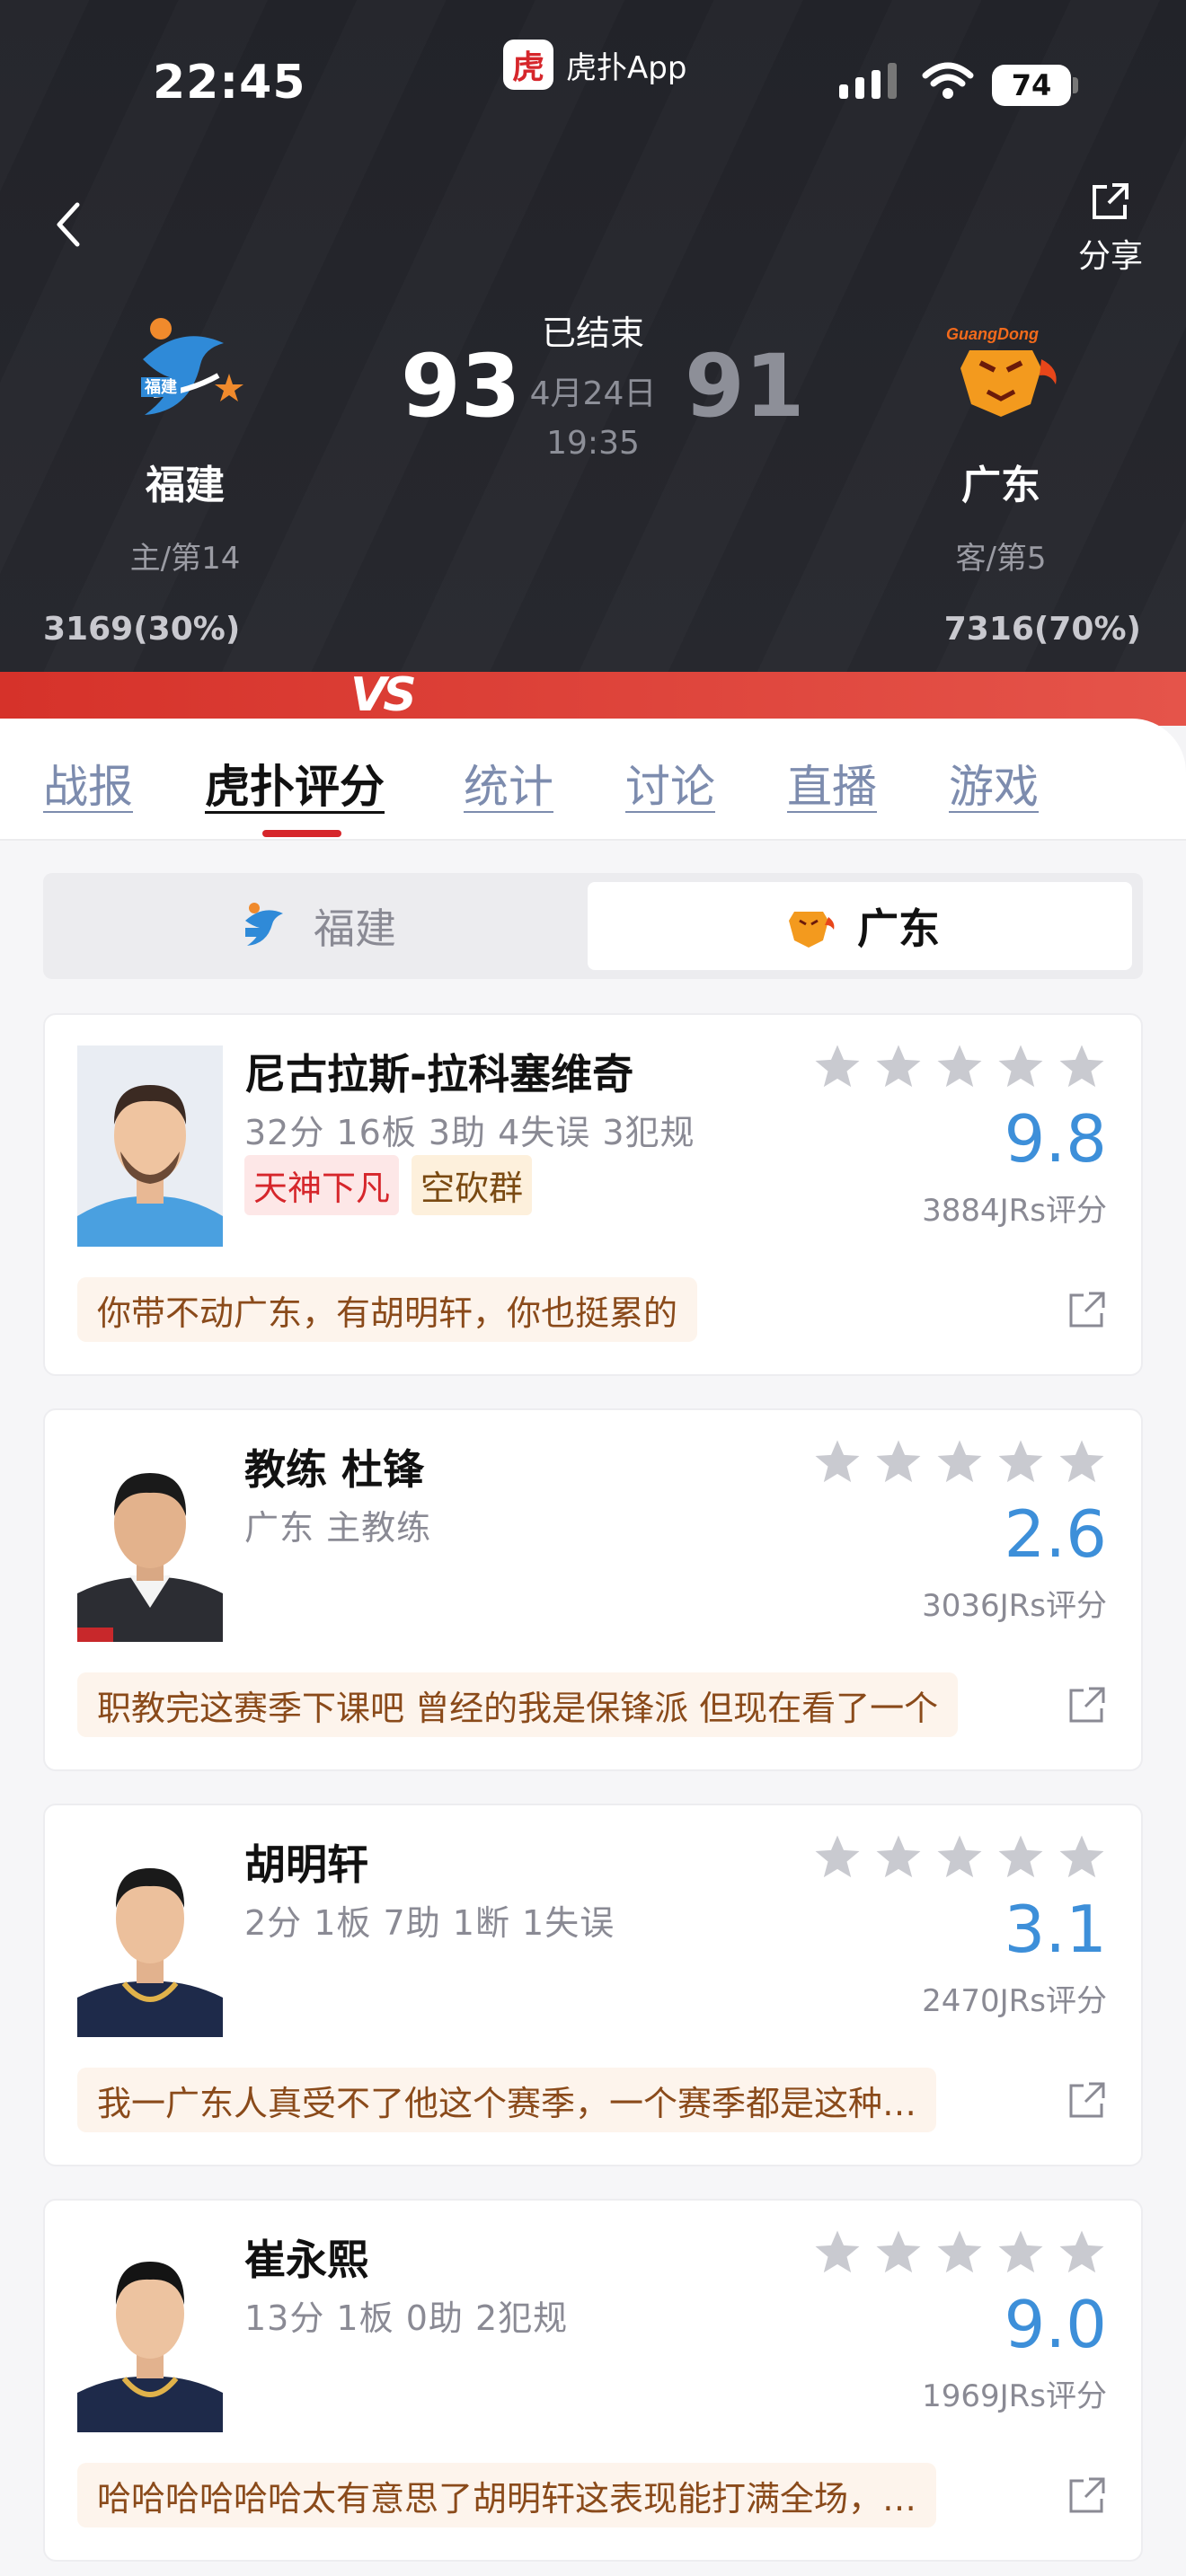 Image resolution: width=1186 pixels, height=2576 pixels. Describe the element at coordinates (528, 65) in the screenshot. I see `app-logo: 虎` at that location.